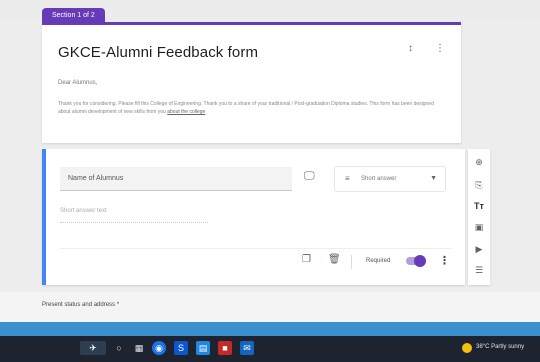 This screenshot has width=540, height=362. What do you see at coordinates (73, 15) in the screenshot?
I see `section-tab: Section 1 of 2` at bounding box center [73, 15].